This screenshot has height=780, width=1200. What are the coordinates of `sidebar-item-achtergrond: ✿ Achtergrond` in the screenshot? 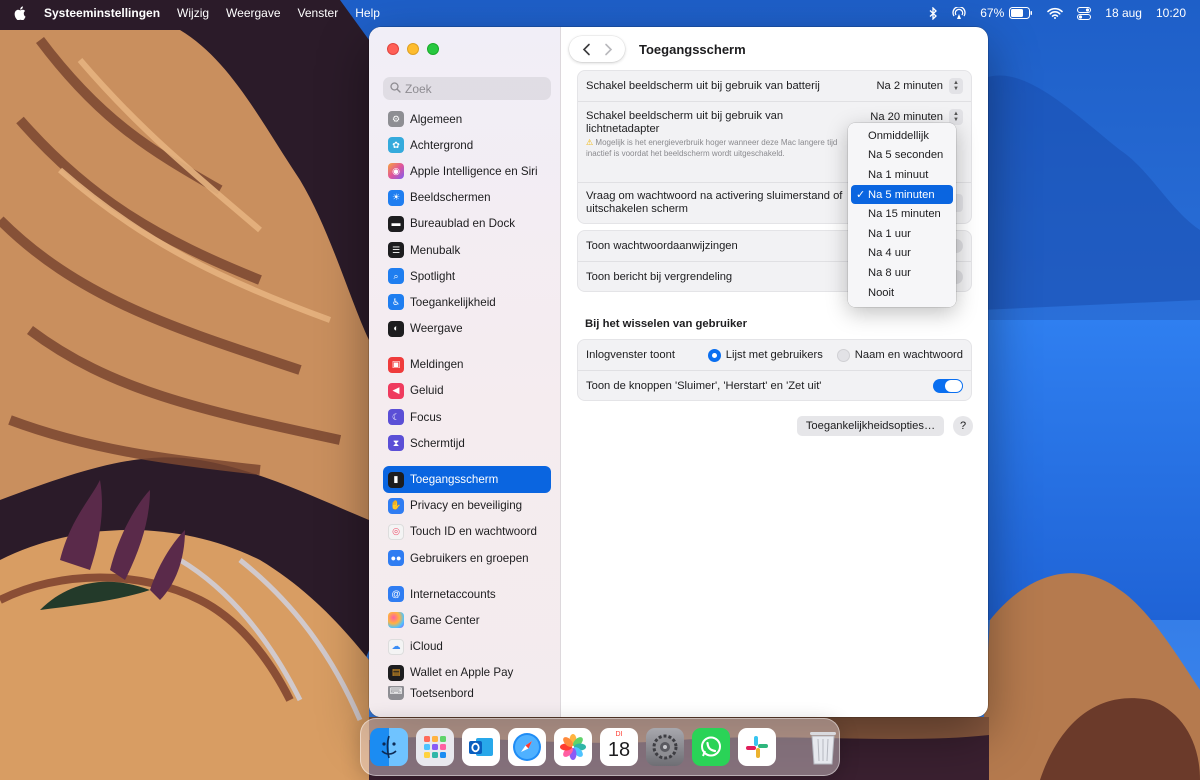 It's located at (467, 145).